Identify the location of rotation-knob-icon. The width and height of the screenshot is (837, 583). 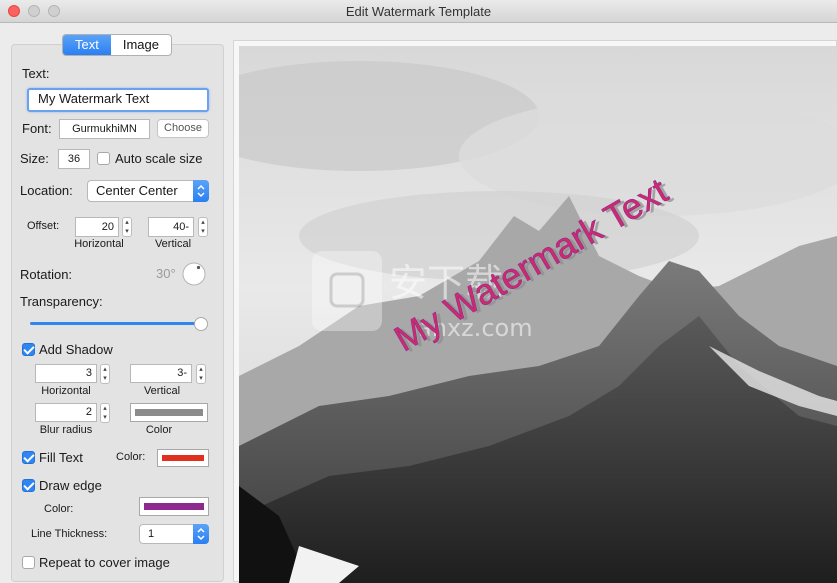
(194, 274).